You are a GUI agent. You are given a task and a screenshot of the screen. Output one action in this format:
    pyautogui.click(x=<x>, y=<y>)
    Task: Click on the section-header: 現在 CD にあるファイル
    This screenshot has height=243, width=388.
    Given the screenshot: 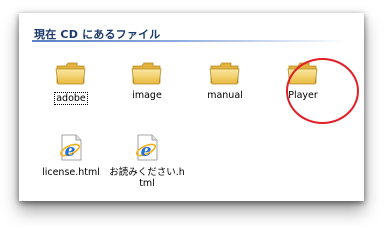 What is the action you would take?
    pyautogui.click(x=191, y=28)
    